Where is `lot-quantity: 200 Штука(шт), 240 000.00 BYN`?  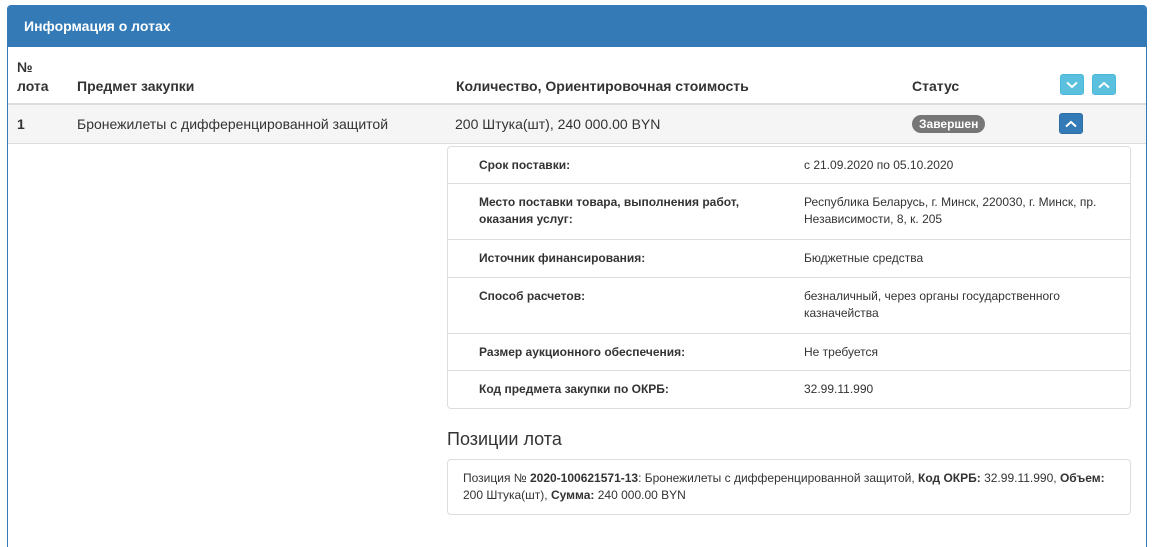
lot-quantity: 200 Штука(шт), 240 000.00 BYN is located at coordinates (558, 124).